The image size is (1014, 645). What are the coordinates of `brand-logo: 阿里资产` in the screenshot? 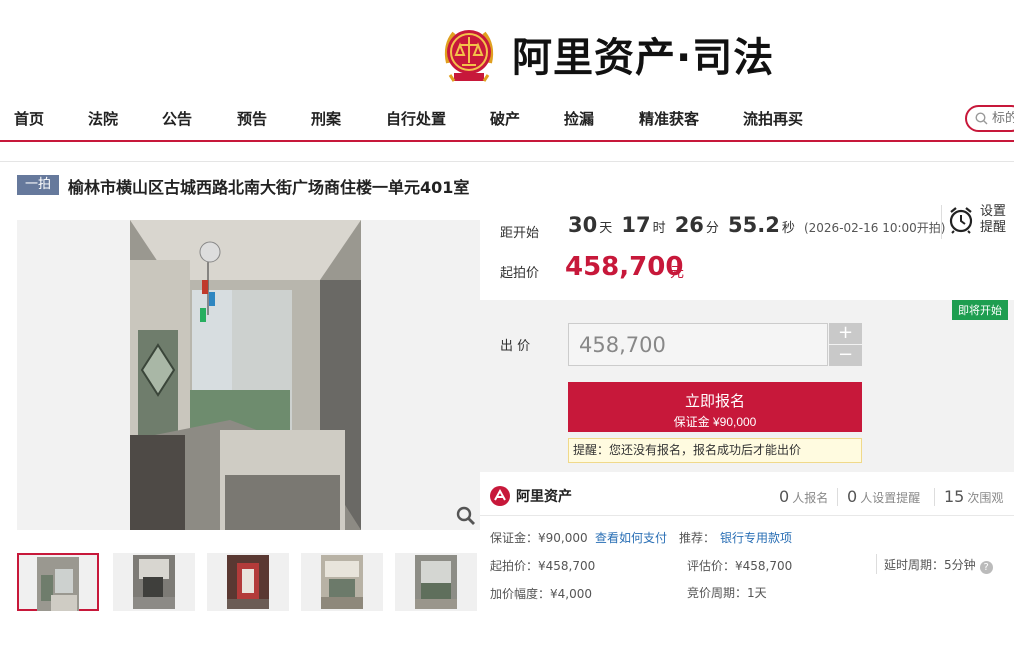 It's located at (531, 496).